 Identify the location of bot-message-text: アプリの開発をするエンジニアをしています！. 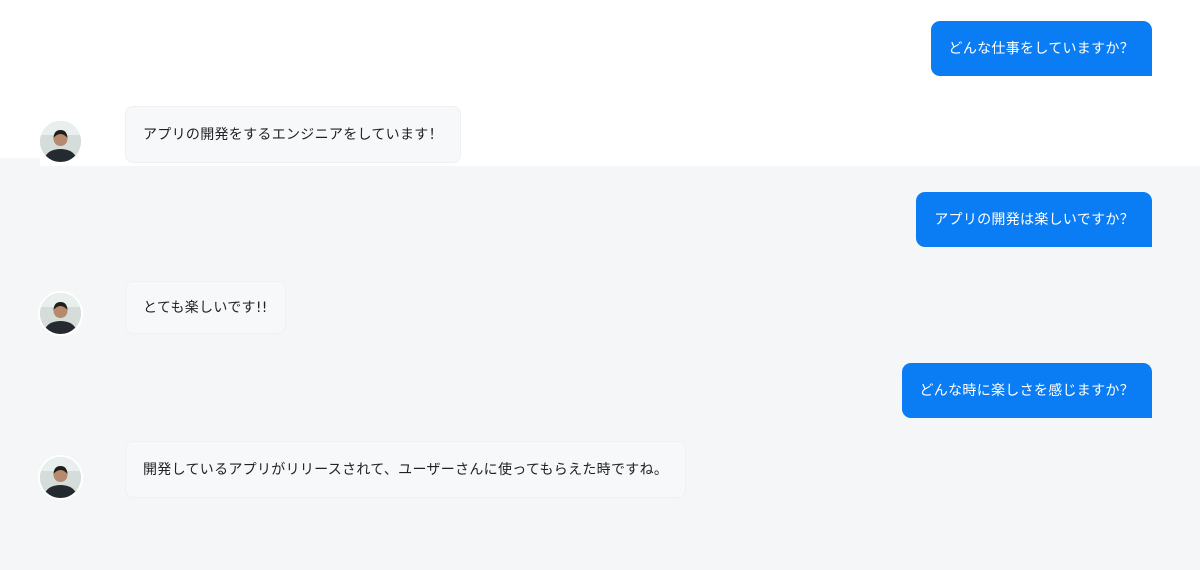
(293, 134).